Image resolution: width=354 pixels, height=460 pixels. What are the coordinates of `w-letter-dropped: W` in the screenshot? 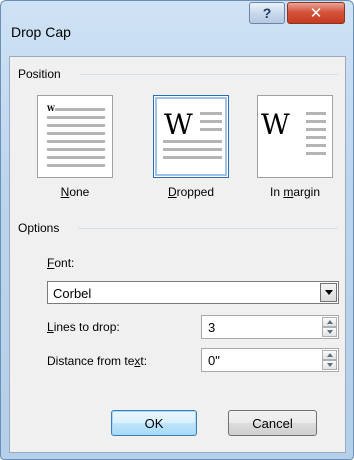 It's located at (178, 124).